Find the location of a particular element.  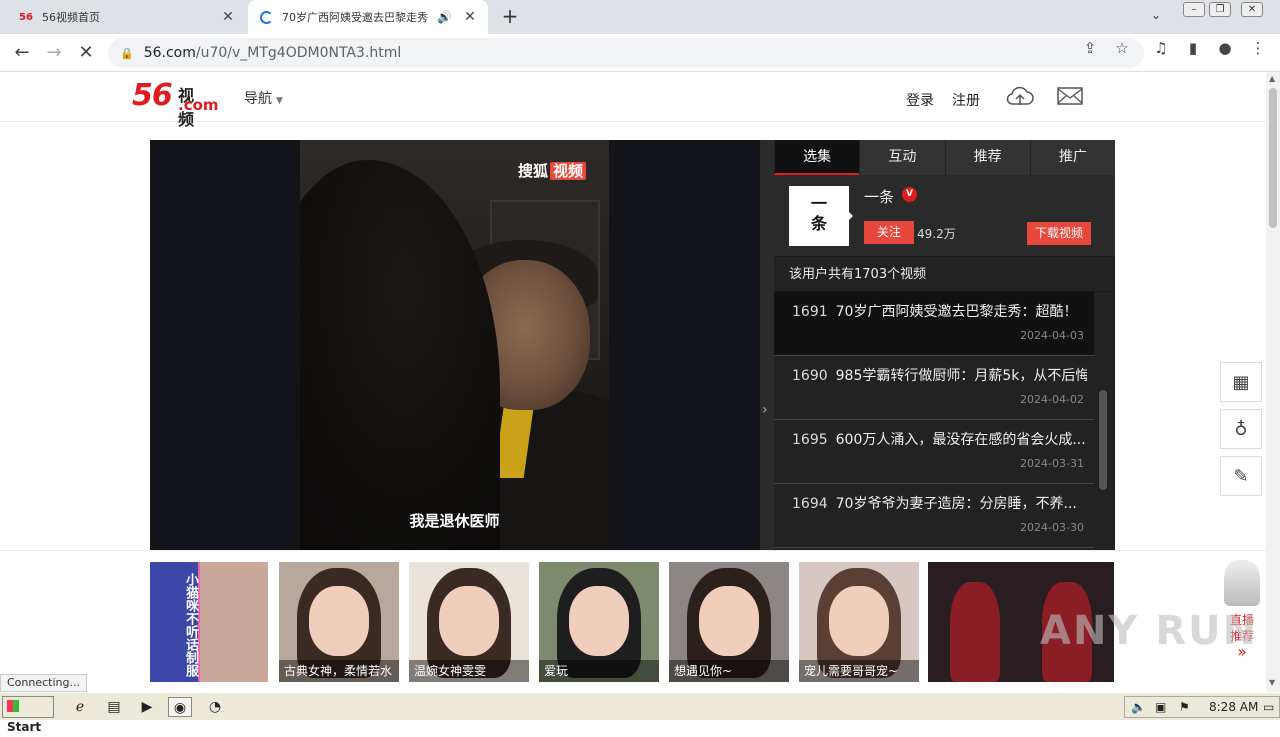

anyrun-watermark: ANY RUN is located at coordinates (1149, 631).